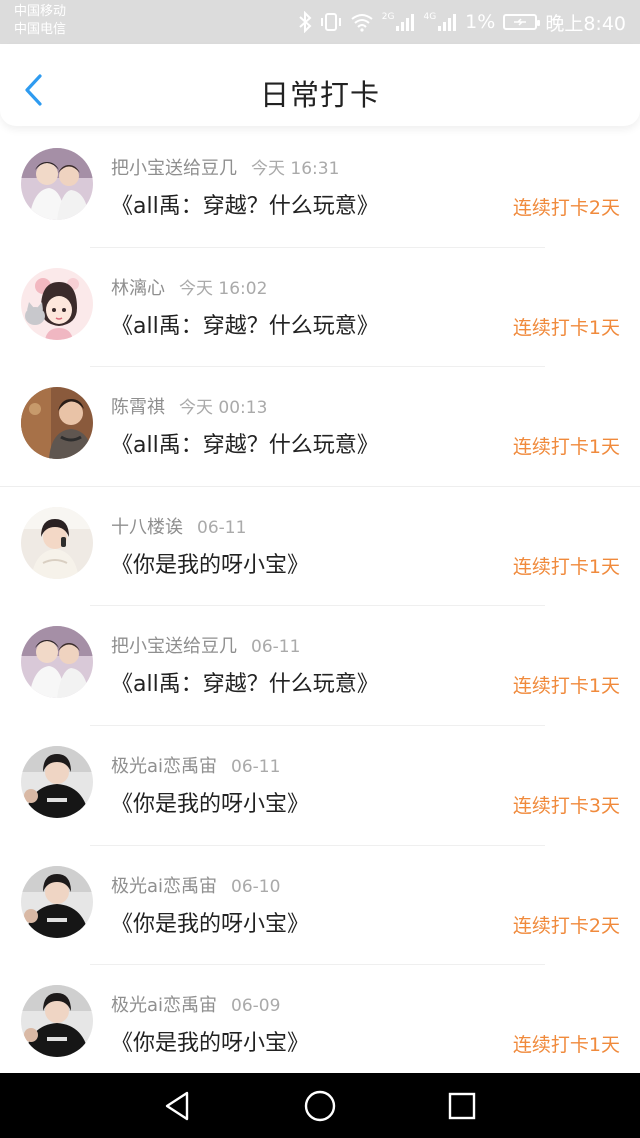 The height and width of the screenshot is (1138, 640). I want to click on clock: 晚上8:40, so click(585, 23).